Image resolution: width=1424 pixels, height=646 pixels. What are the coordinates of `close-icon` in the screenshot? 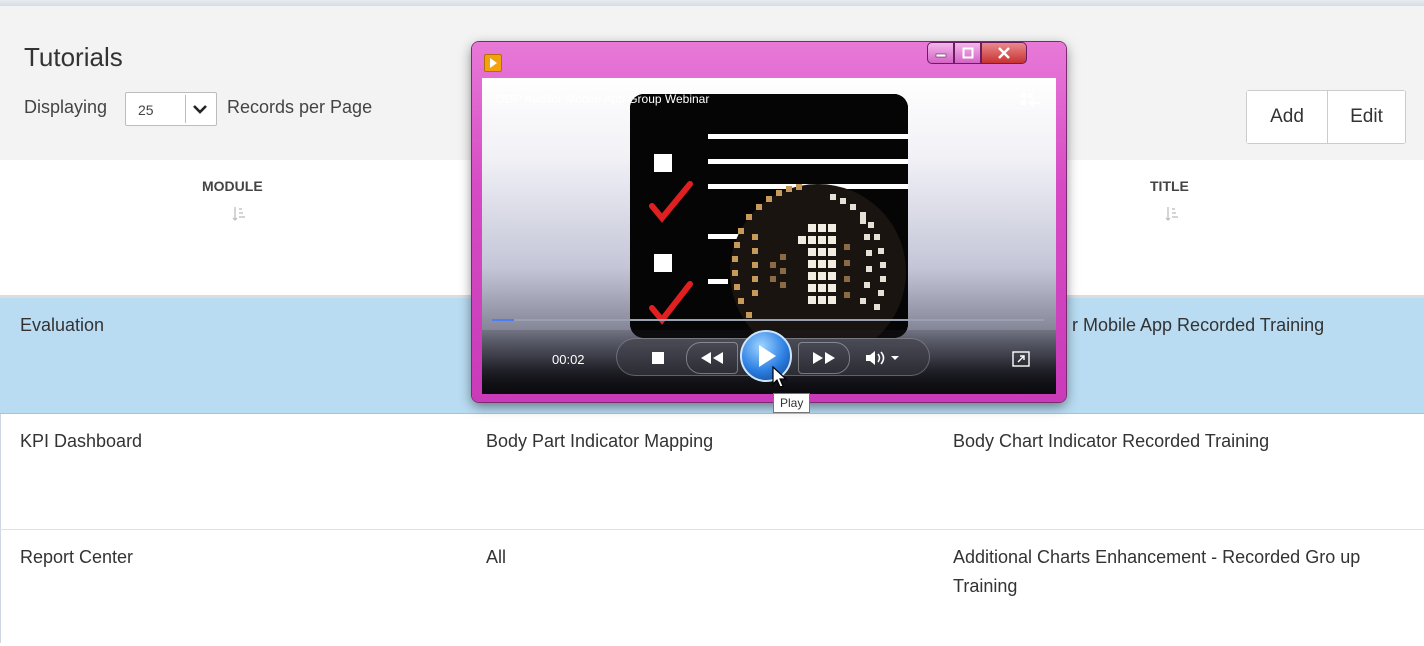 It's located at (1004, 53).